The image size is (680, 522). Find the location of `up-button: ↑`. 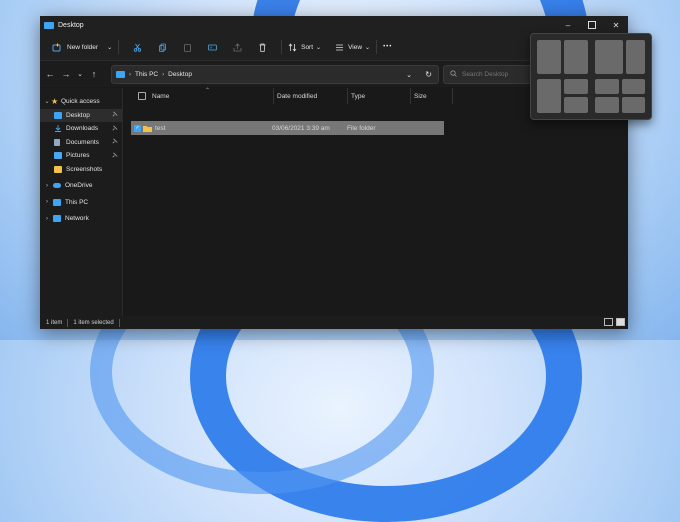

up-button: ↑ is located at coordinates (94, 74).